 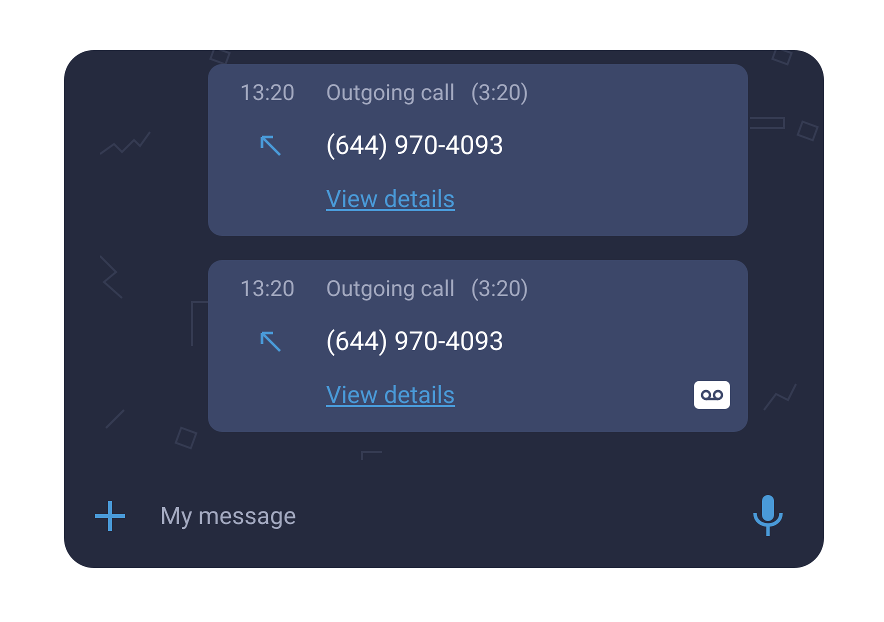 I want to click on plus-icon, so click(x=110, y=516).